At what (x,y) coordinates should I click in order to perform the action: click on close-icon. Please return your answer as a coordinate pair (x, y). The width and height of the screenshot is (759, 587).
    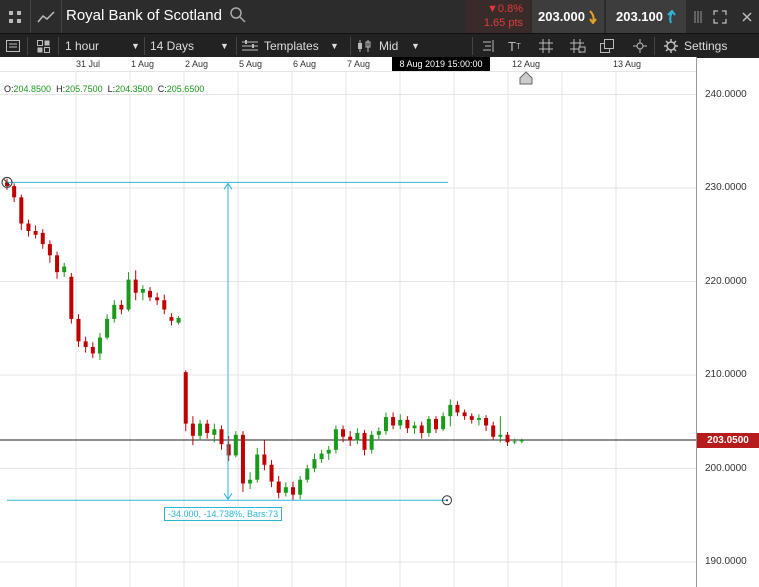
    Looking at the image, I should click on (747, 16).